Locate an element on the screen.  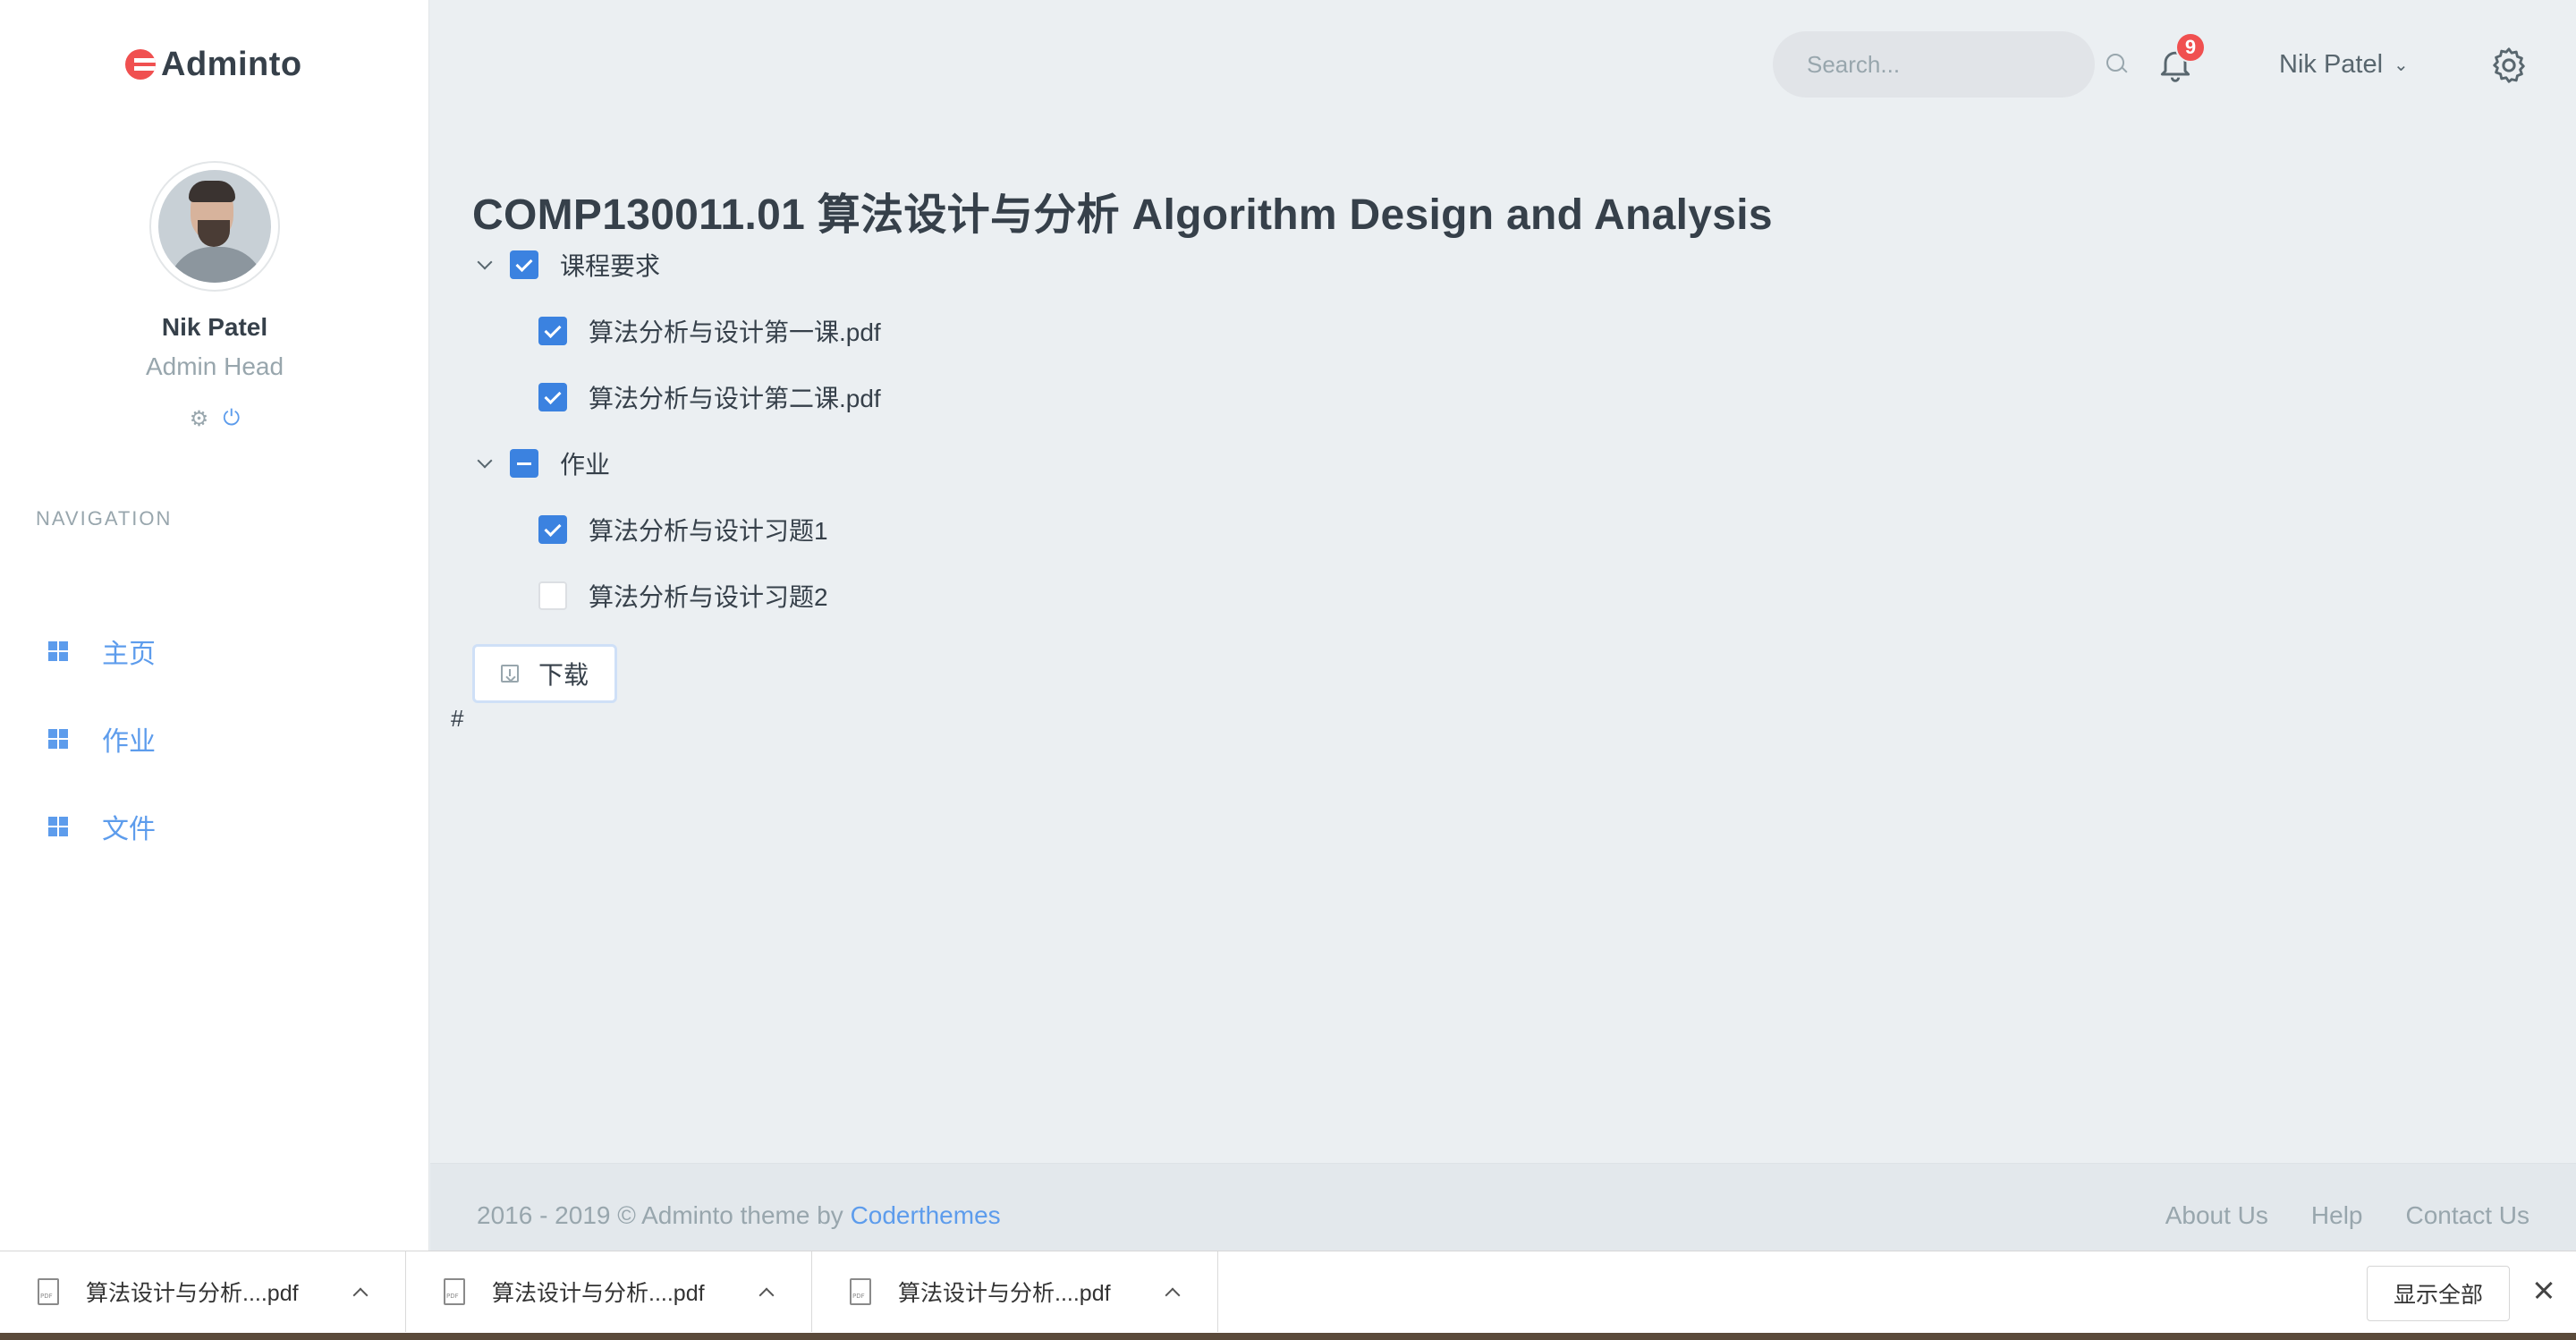
tree-node-homework: 作业 is located at coordinates (541, 463).